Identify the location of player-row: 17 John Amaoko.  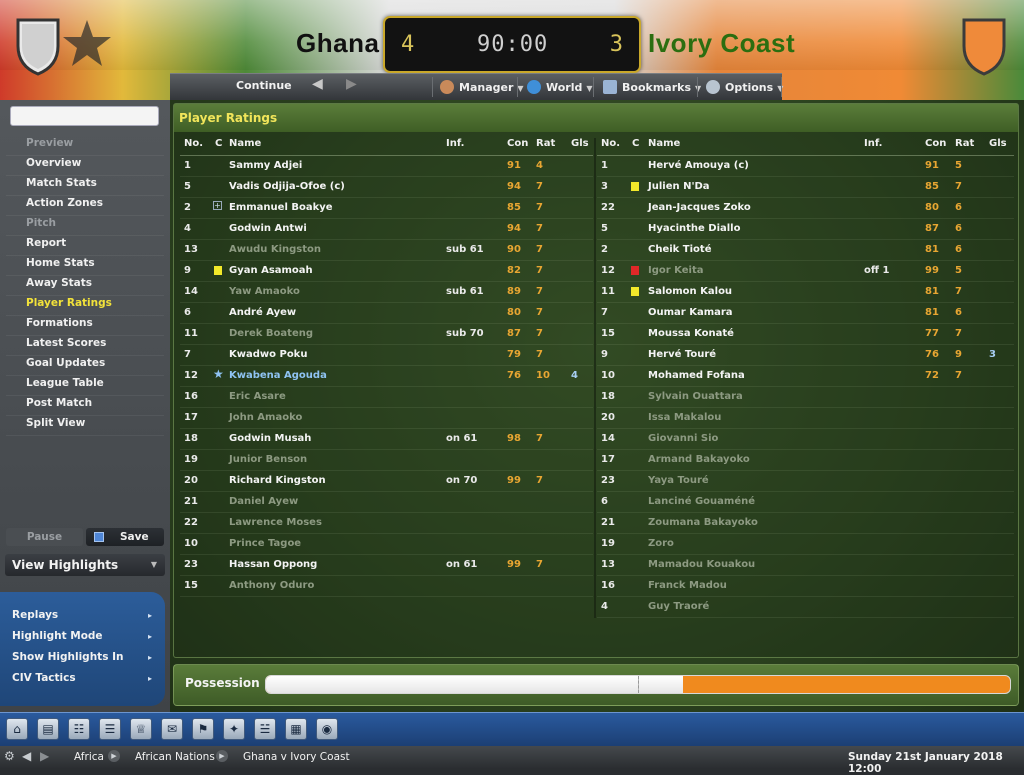
(386, 418).